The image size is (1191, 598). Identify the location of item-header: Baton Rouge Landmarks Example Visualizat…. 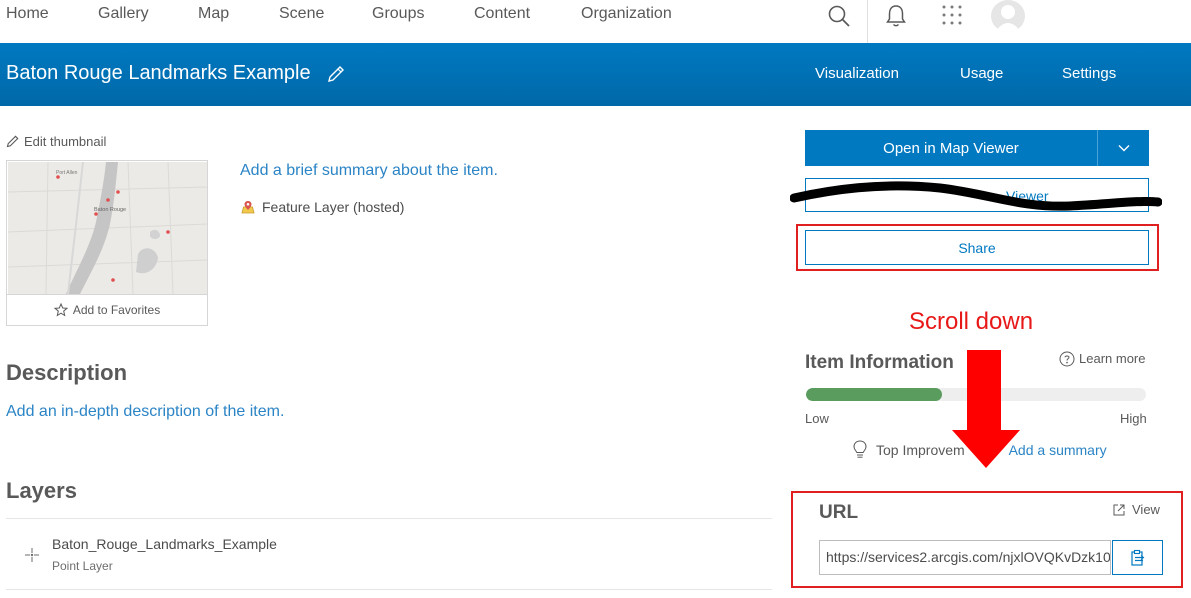
(595, 74).